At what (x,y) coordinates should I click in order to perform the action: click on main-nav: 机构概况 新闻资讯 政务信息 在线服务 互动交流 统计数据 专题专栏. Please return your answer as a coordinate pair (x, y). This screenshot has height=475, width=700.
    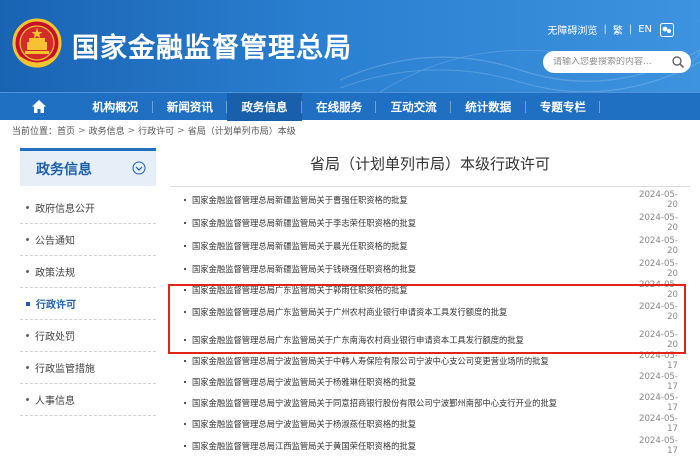
    Looking at the image, I should click on (350, 106).